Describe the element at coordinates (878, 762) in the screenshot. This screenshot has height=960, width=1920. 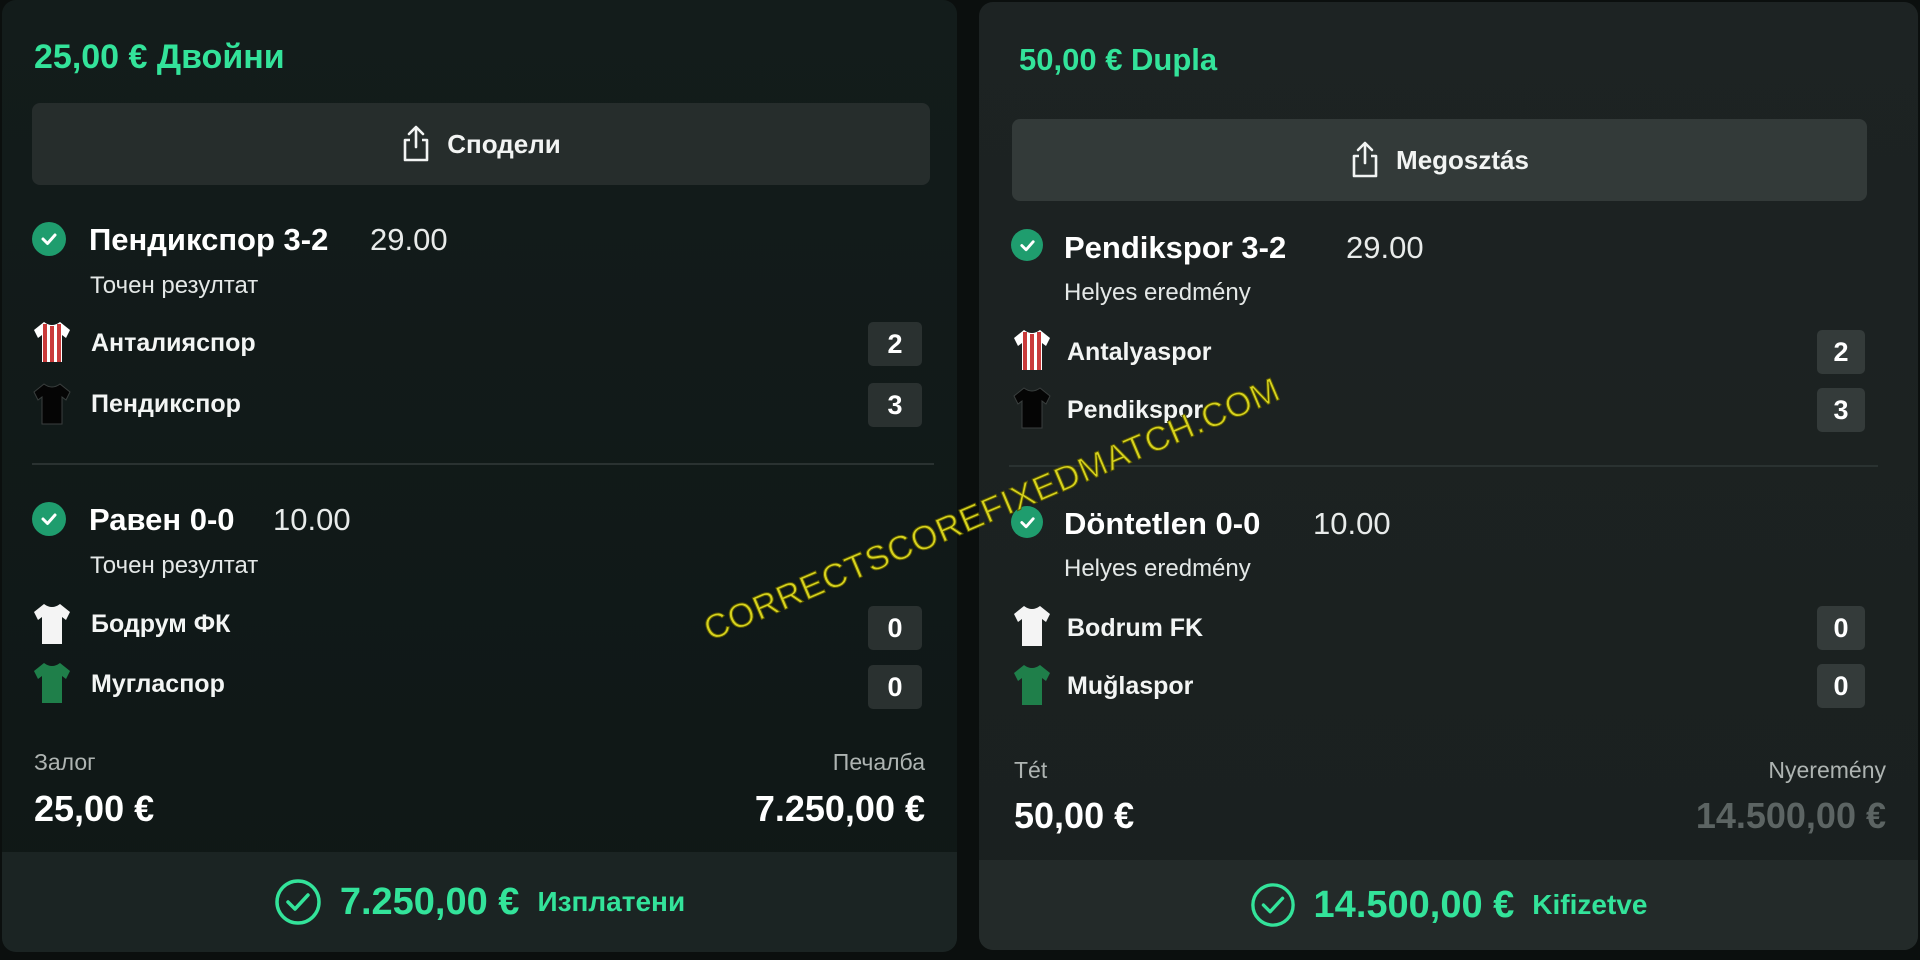
I see `winnings-label: Печалба` at that location.